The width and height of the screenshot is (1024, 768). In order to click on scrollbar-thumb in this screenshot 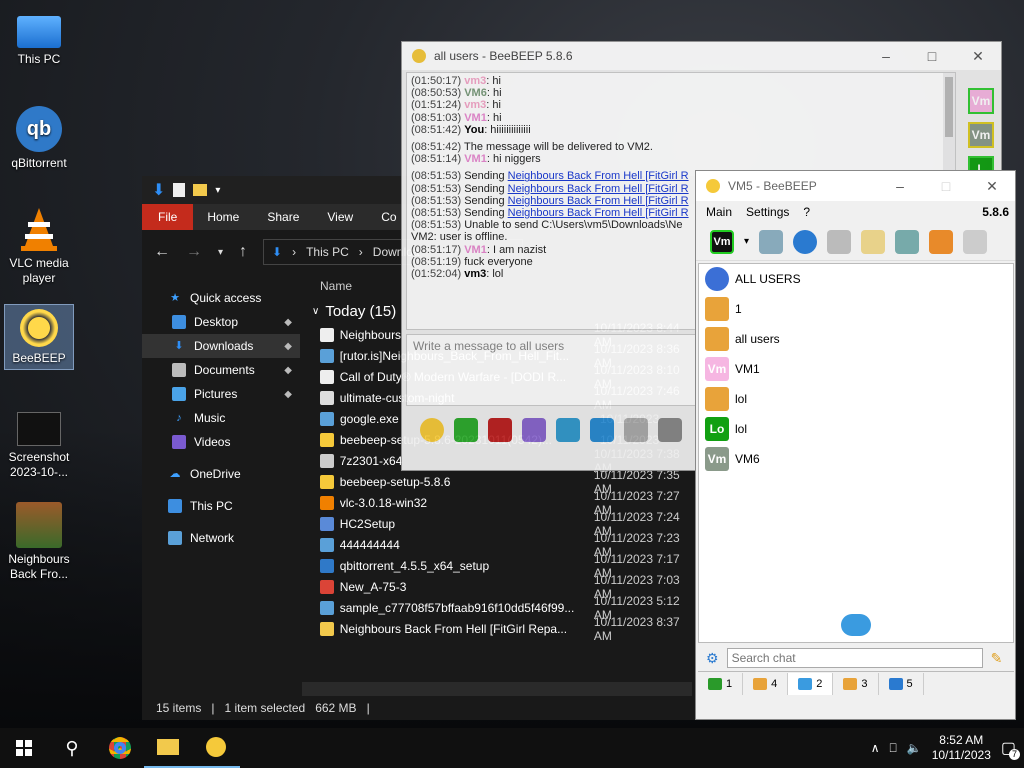, I will do `click(949, 107)`.